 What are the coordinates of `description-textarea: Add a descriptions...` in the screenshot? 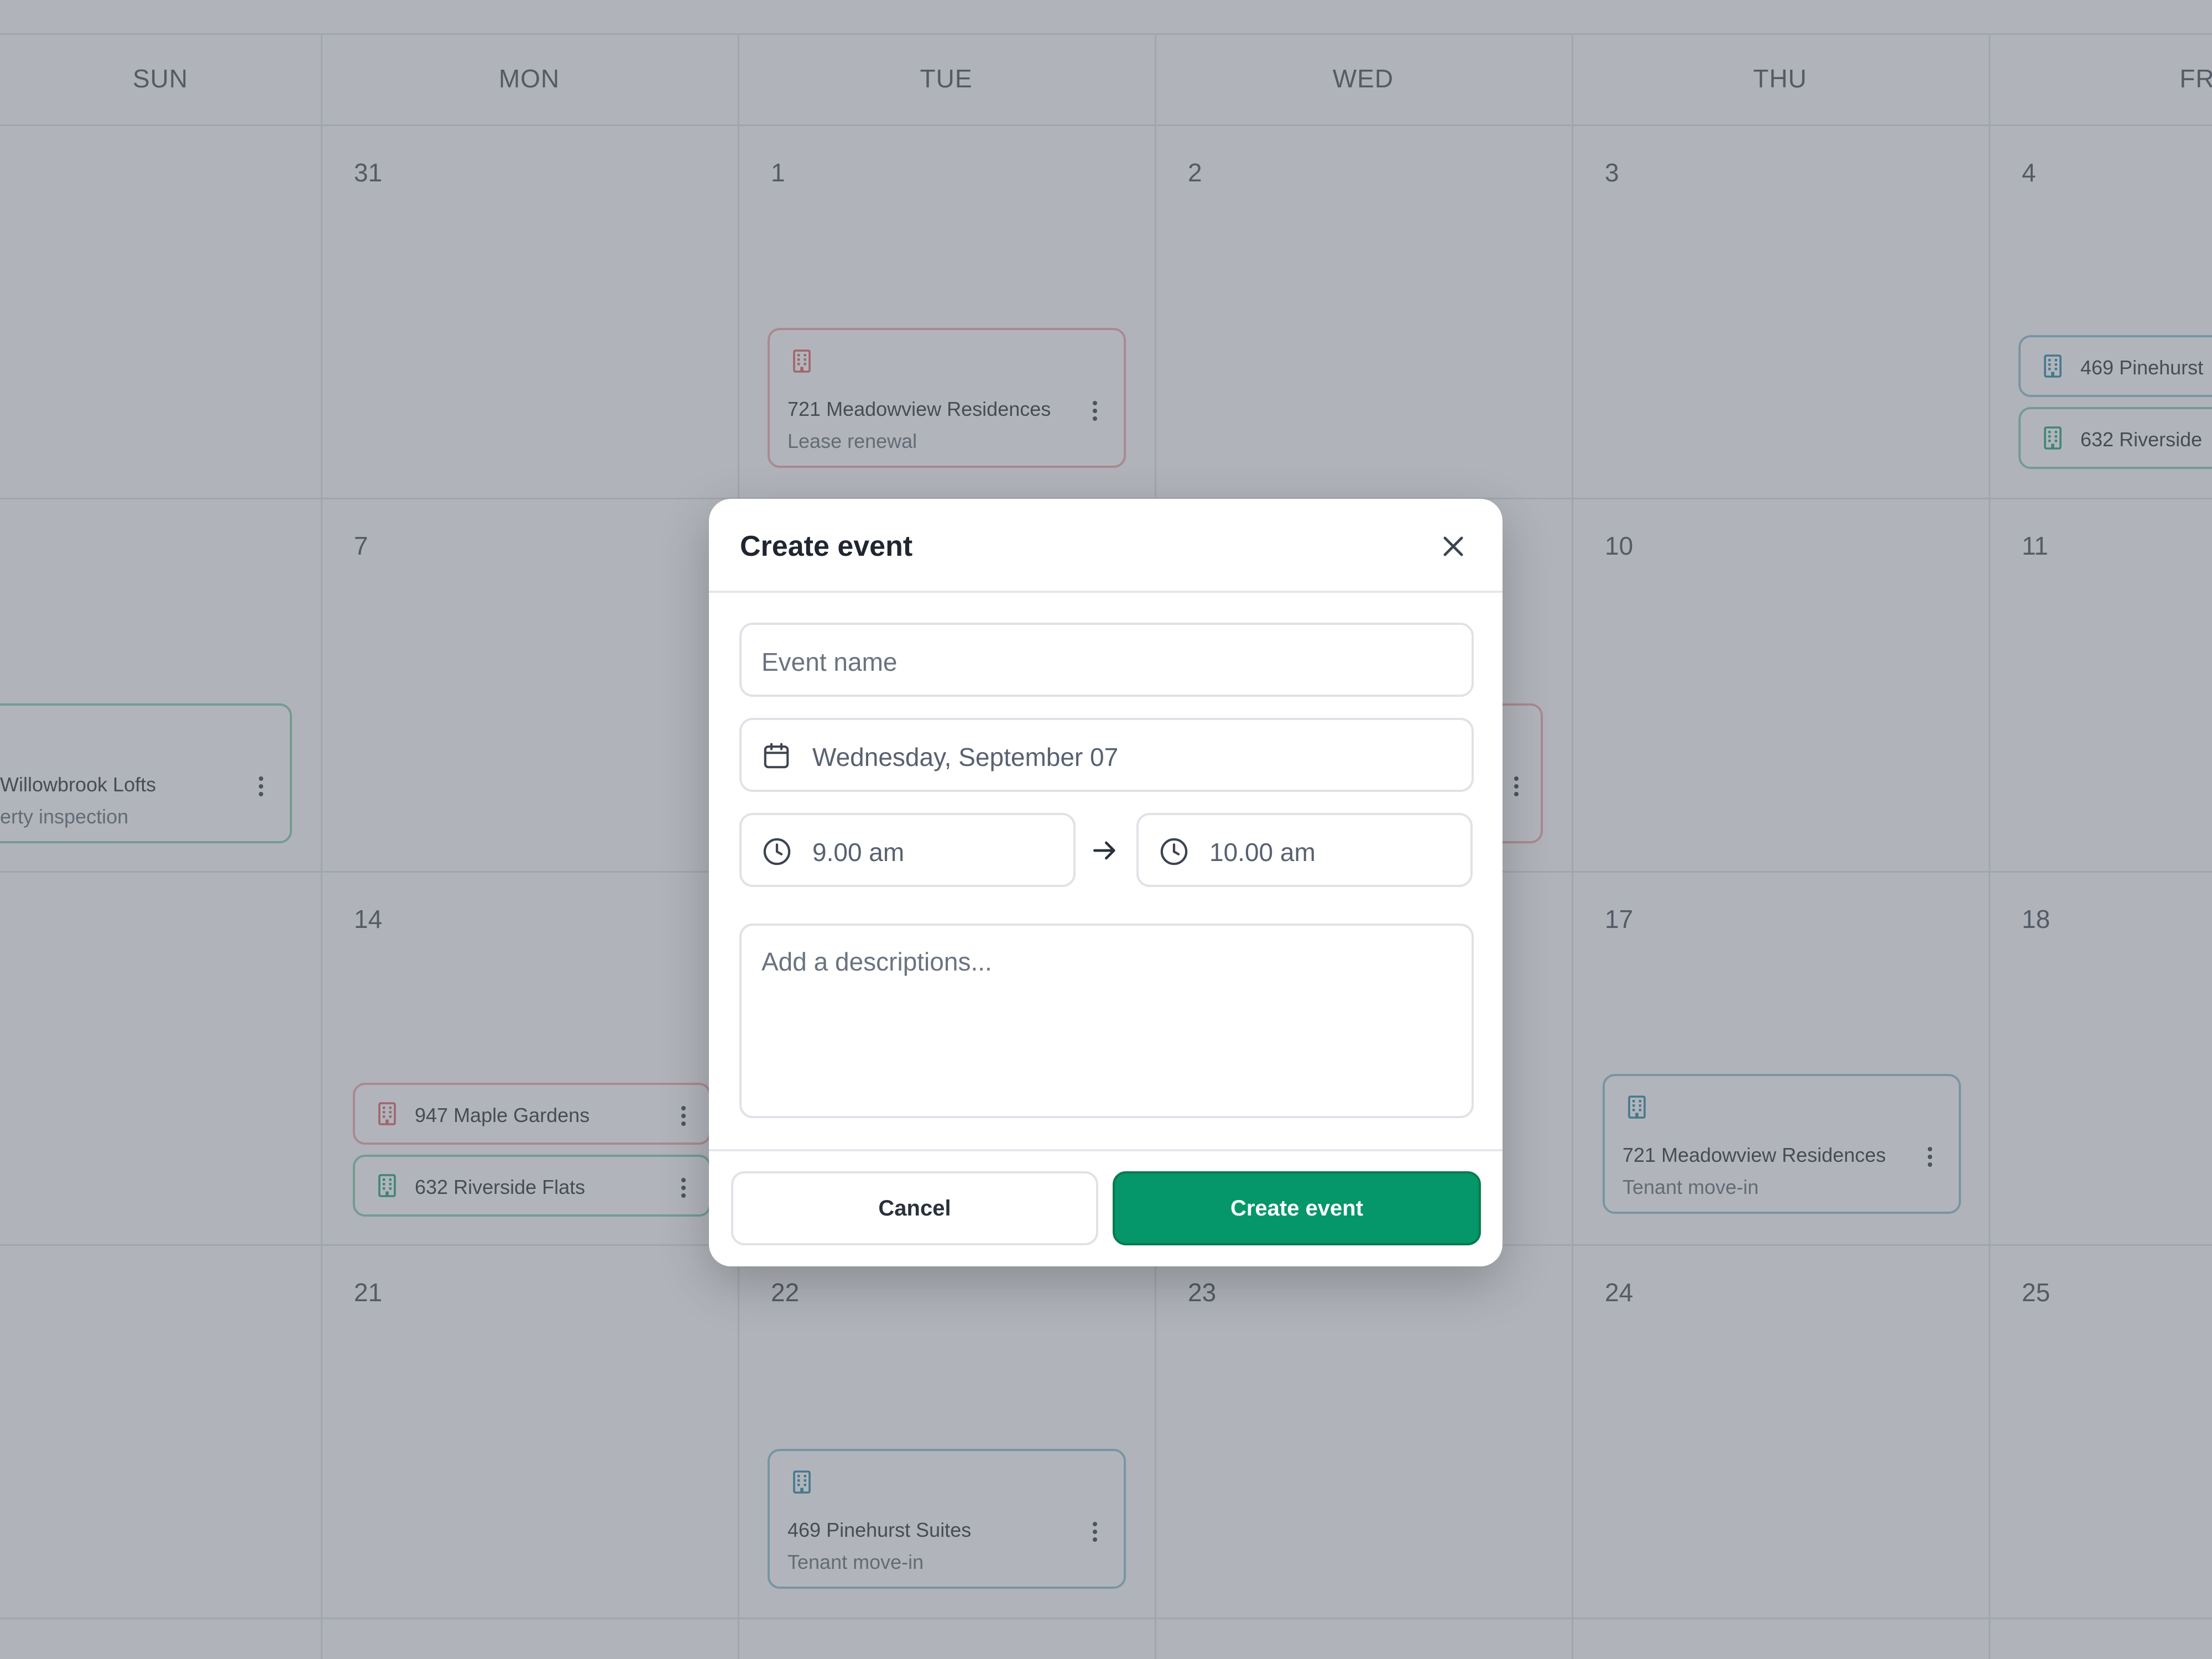 It's located at (1107, 1021).